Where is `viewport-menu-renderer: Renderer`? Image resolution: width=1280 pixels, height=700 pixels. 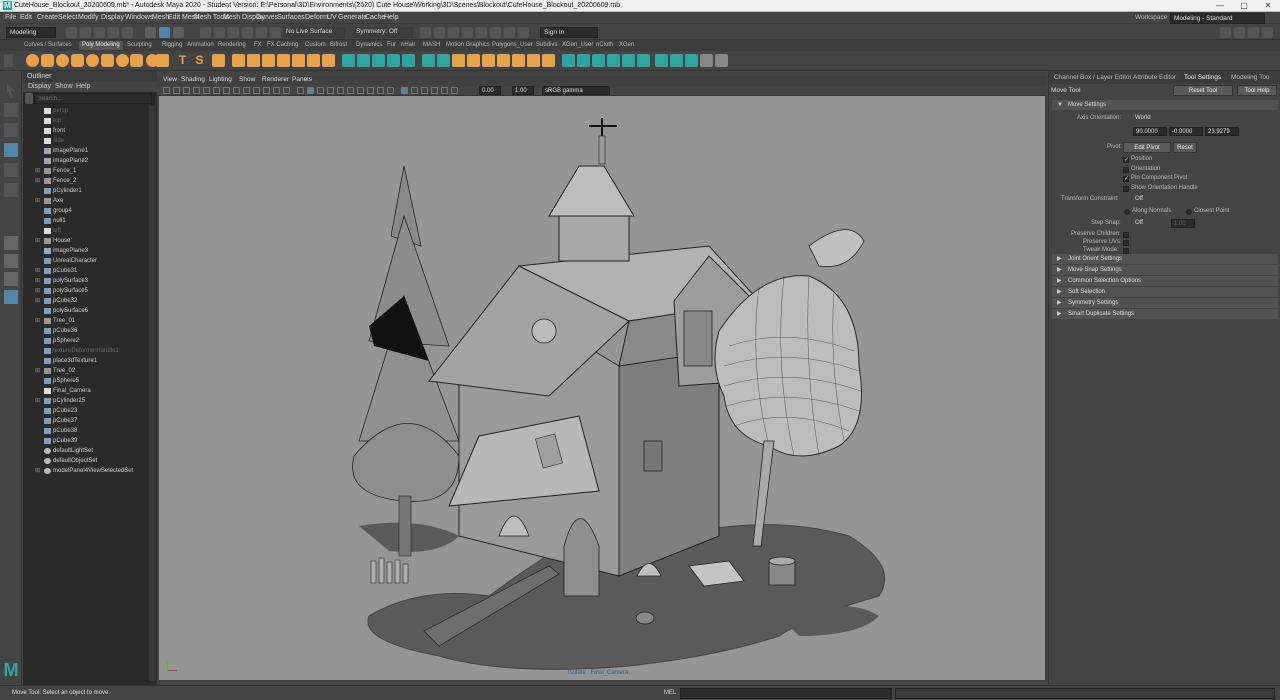
viewport-menu-renderer: Renderer is located at coordinates (275, 79).